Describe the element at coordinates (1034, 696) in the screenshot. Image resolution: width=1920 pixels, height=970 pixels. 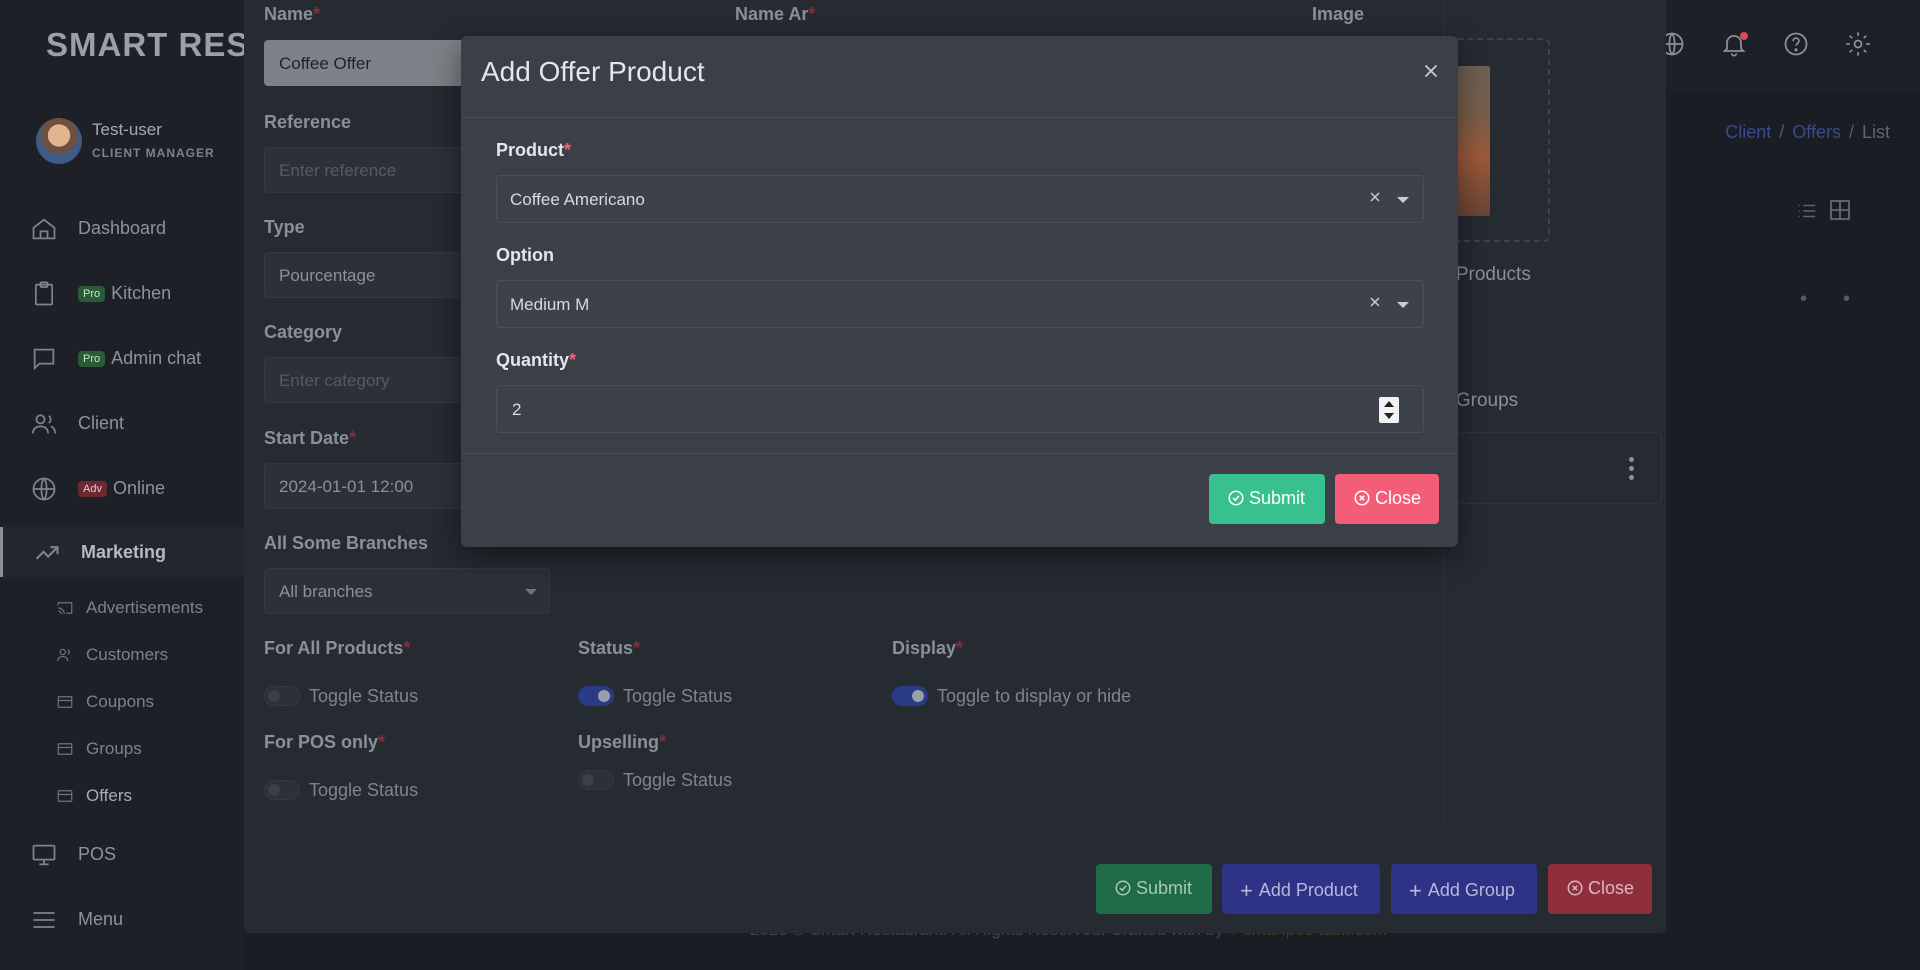
I see `toggle-display-text: Toggle to display or hide` at that location.